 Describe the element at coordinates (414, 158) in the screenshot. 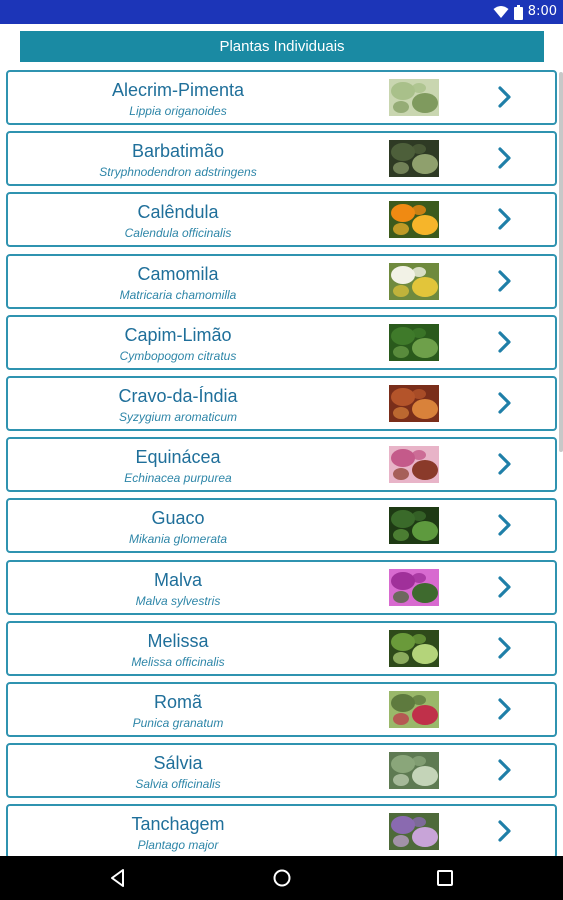

I see `barbatimao-image` at that location.